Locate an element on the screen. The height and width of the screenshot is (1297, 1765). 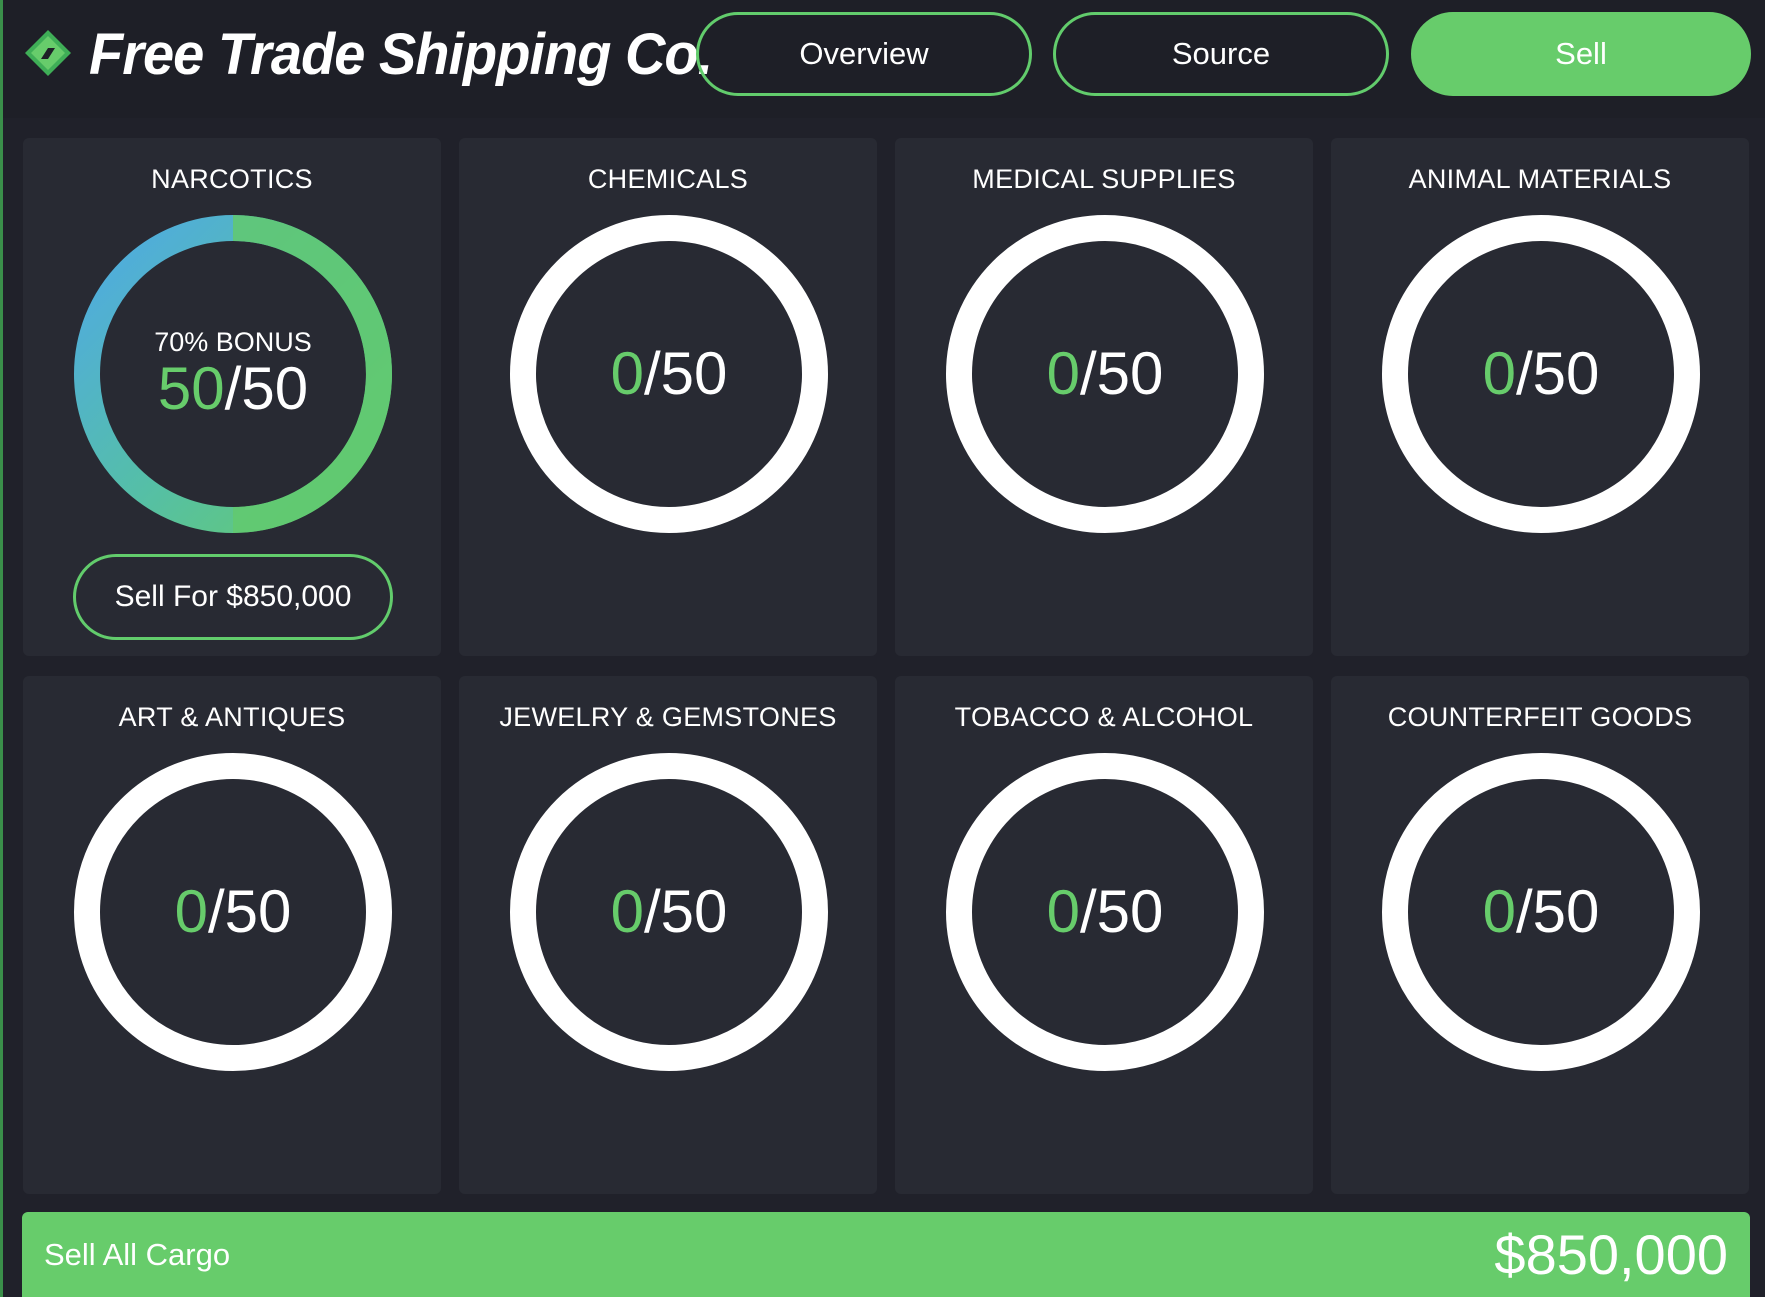
cargo-title: NARCOTICS is located at coordinates (232, 179).